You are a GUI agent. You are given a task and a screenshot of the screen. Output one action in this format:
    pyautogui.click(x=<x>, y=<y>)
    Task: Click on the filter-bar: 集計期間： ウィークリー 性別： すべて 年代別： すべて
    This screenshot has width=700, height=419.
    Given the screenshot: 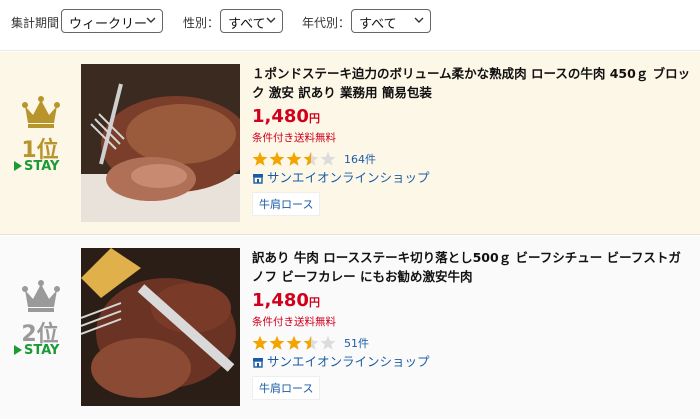 What is the action you would take?
    pyautogui.click(x=350, y=25)
    